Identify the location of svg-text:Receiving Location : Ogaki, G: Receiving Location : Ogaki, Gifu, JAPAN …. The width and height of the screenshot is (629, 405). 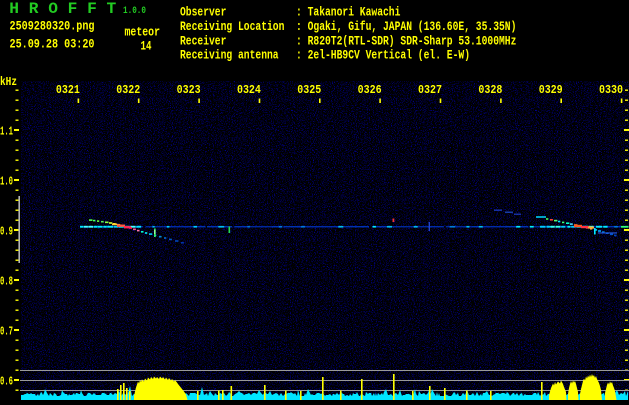
(348, 26).